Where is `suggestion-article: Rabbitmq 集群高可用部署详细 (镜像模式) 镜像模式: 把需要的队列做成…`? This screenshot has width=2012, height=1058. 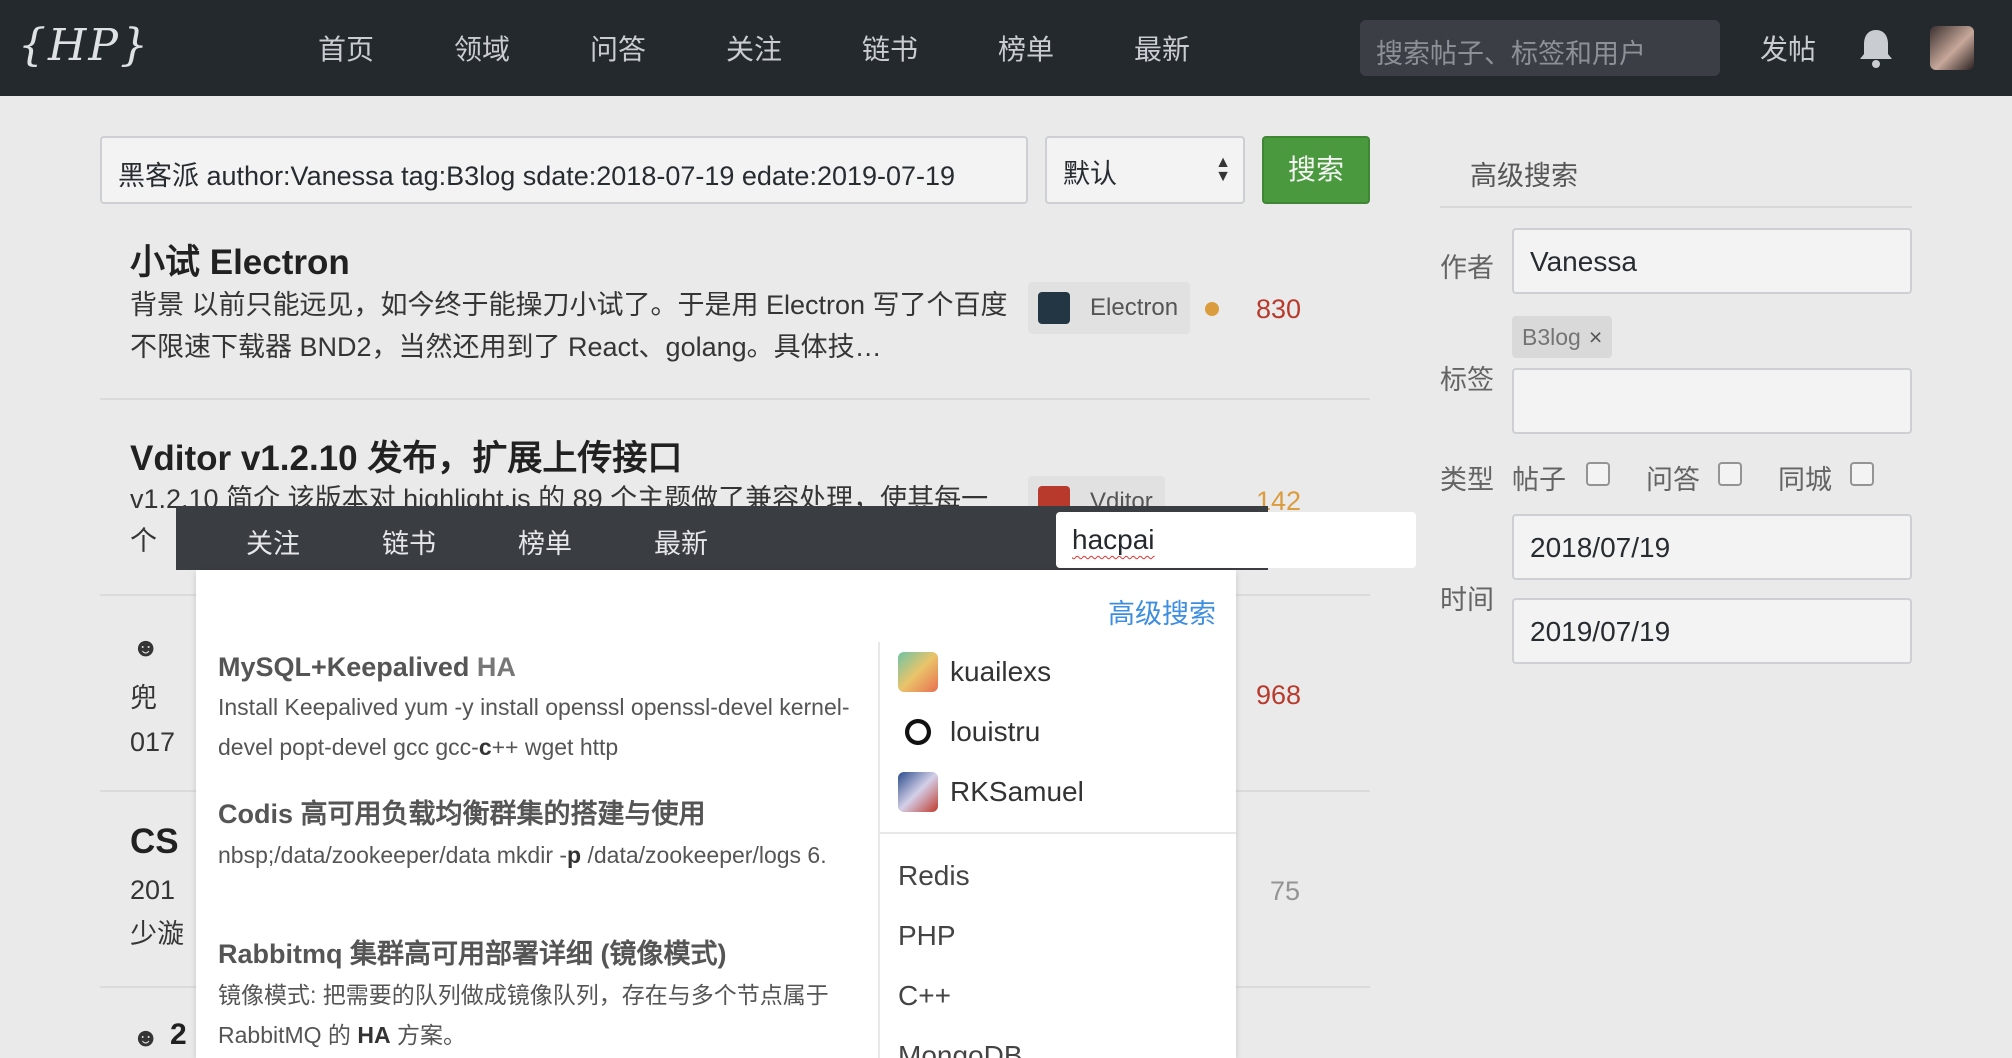
suggestion-article: Rabbitmq 集群高可用部署详细 (镜像模式) 镜像模式: 把需要的队列做成… is located at coordinates (538, 993).